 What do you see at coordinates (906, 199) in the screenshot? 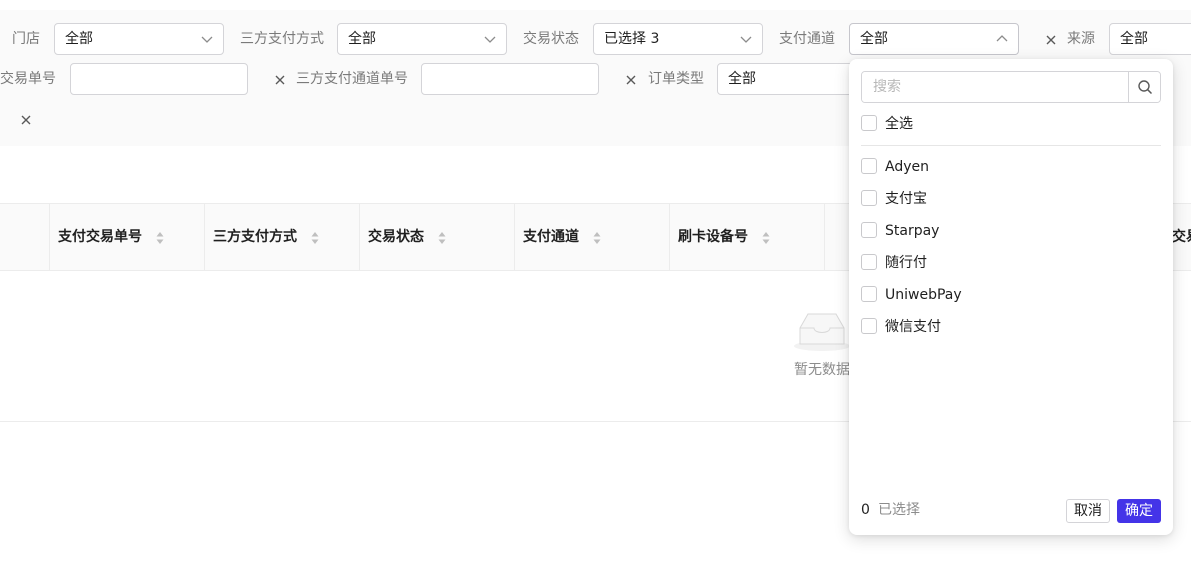
I see `option-label: 支付宝` at bounding box center [906, 199].